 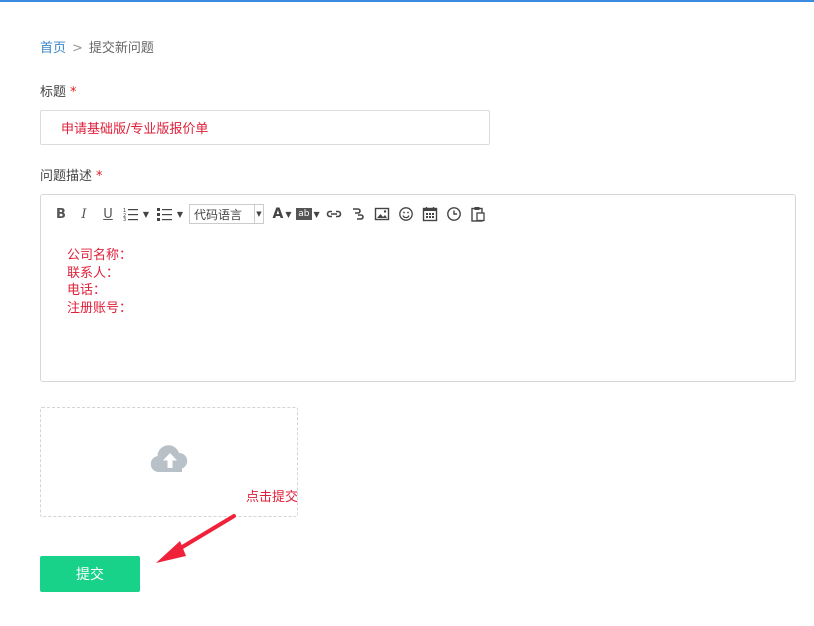 I want to click on editor-content: 公司名称： 联系人： 电话： 注册账号：, so click(x=99, y=282).